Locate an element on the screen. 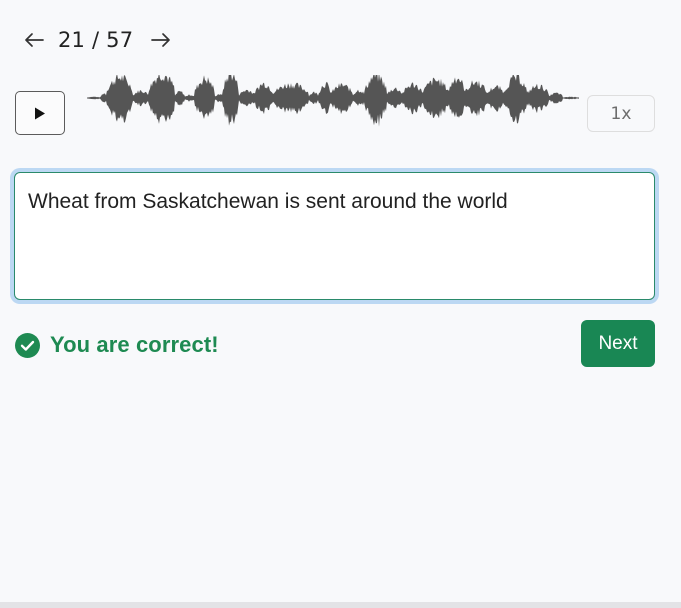  audio-waveform is located at coordinates (333, 113).